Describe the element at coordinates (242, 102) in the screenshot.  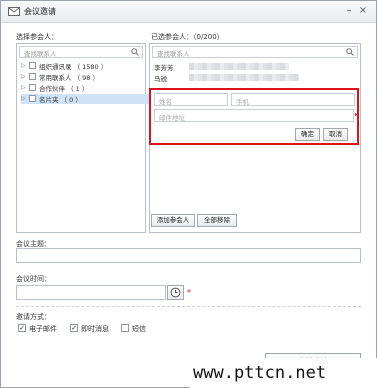
I see `phone-placeholder: 手机` at that location.